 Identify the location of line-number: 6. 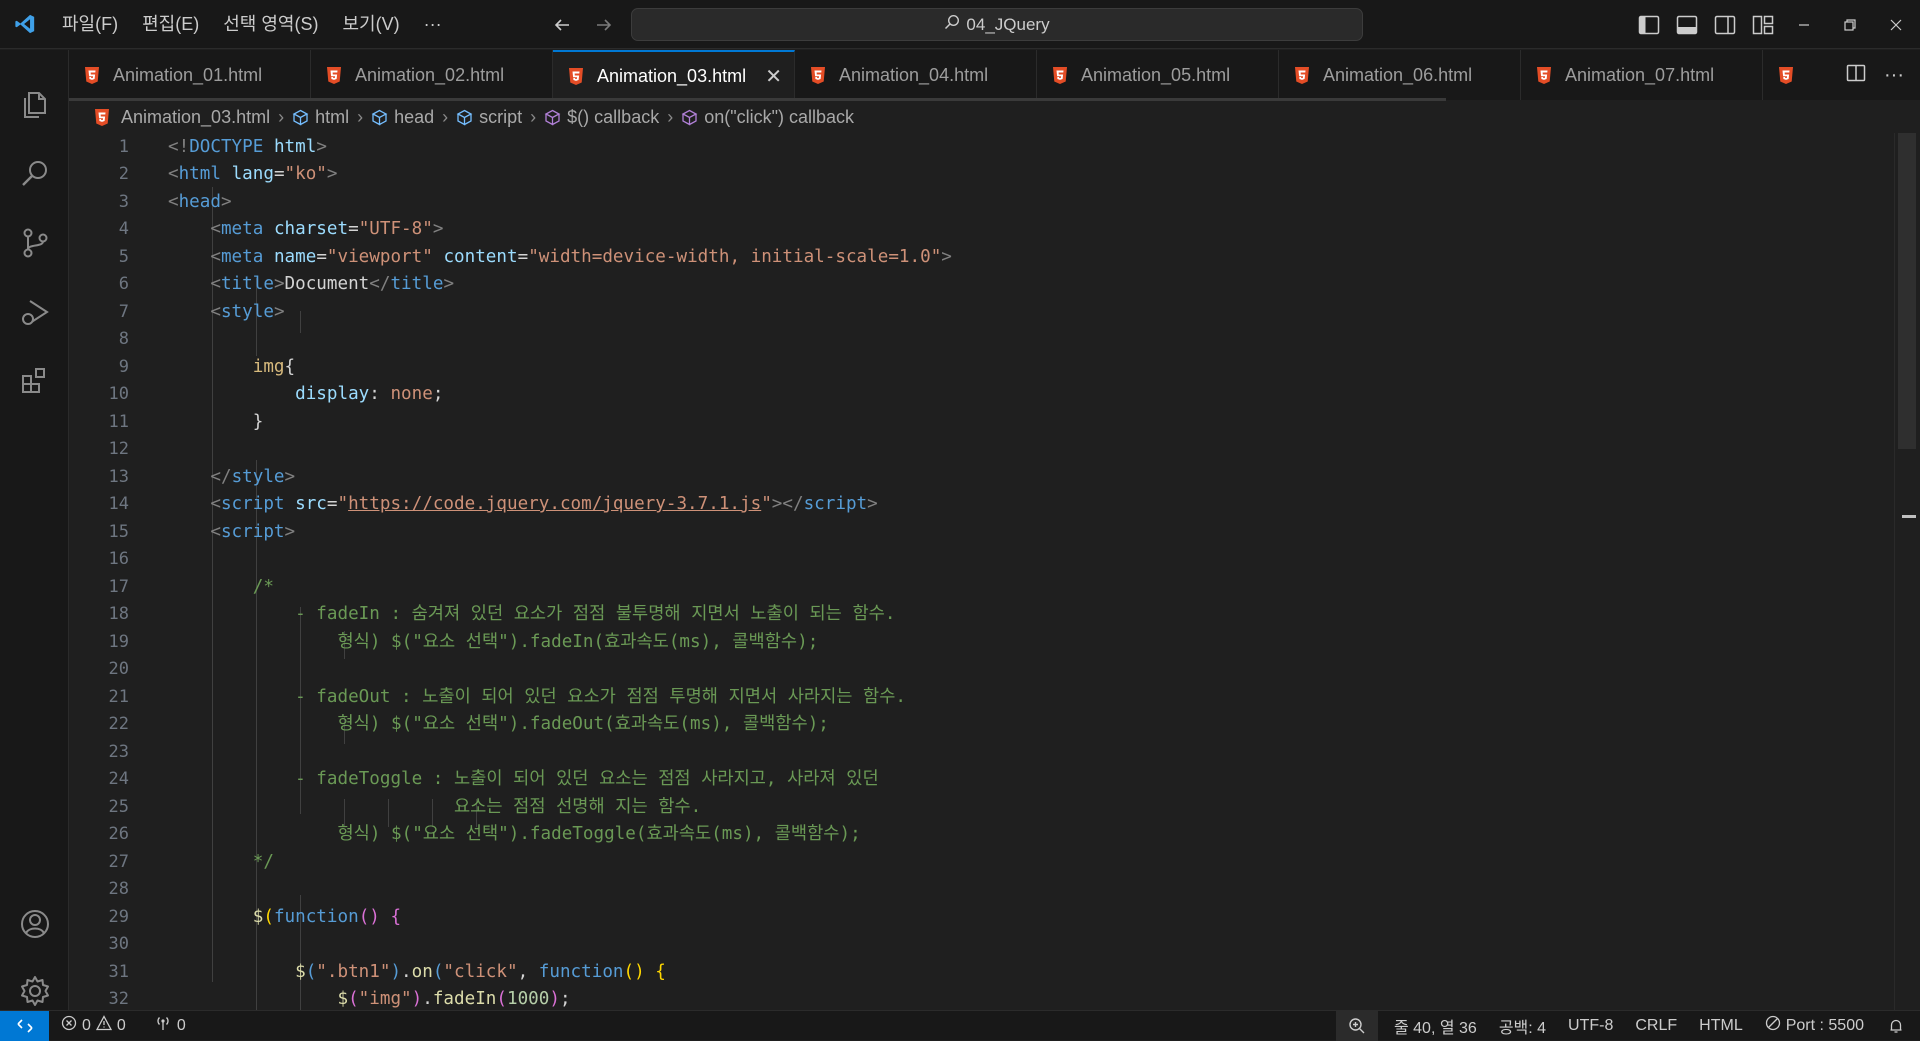
(123, 284).